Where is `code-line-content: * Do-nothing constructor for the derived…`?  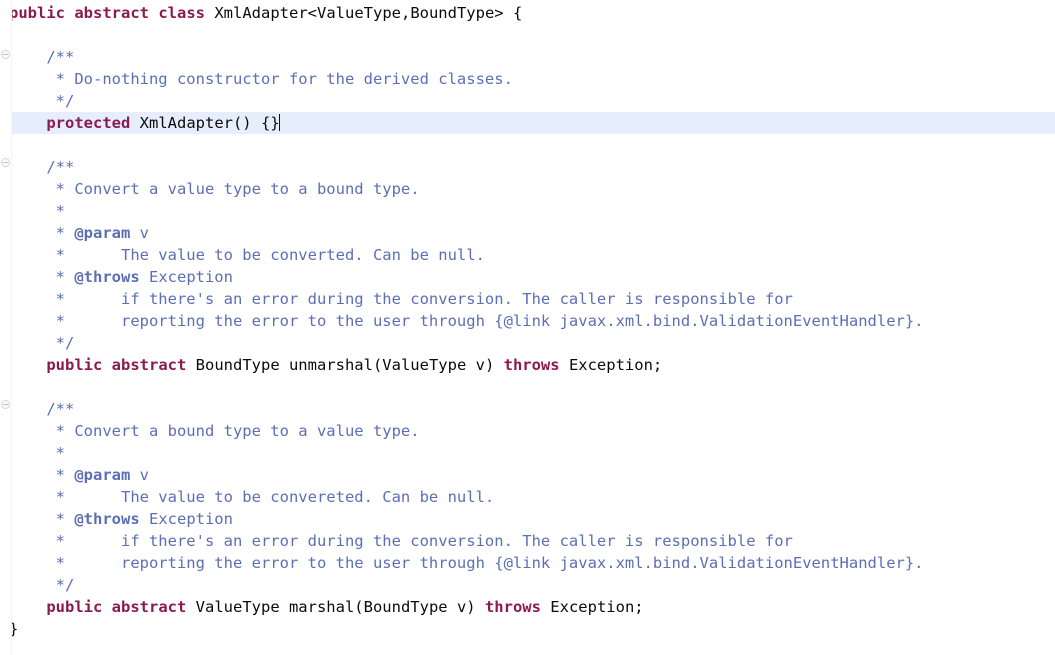
code-line-content: * Do-nothing constructor for the derived… is located at coordinates (256, 79).